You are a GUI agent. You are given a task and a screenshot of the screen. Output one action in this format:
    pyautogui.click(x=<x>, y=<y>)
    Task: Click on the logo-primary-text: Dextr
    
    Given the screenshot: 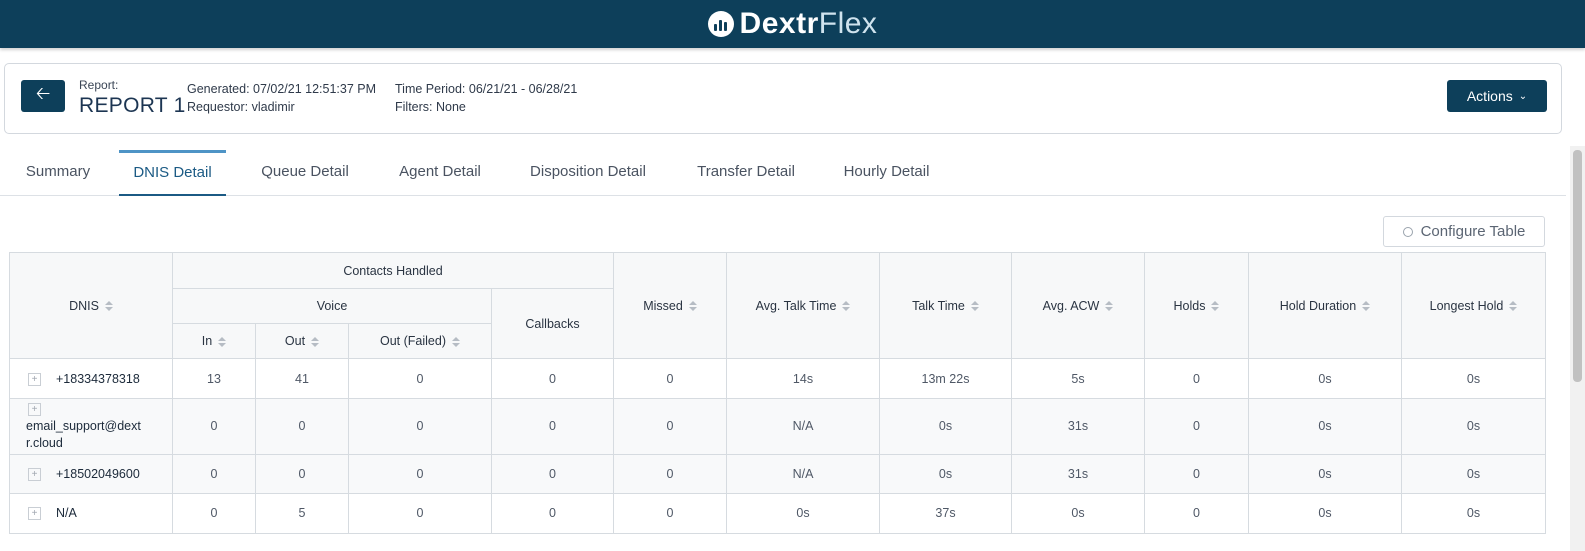 What is the action you would take?
    pyautogui.click(x=779, y=23)
    